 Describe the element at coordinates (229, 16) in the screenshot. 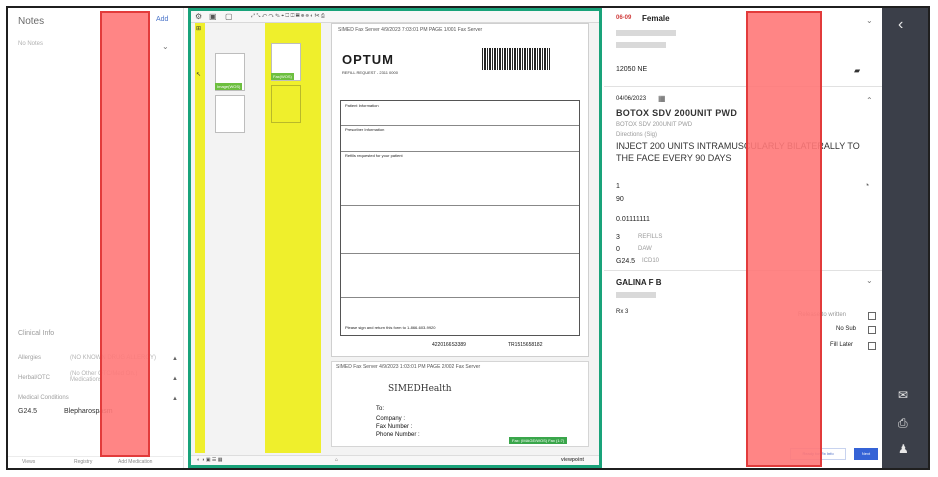

I see `page-icon: ▢` at that location.